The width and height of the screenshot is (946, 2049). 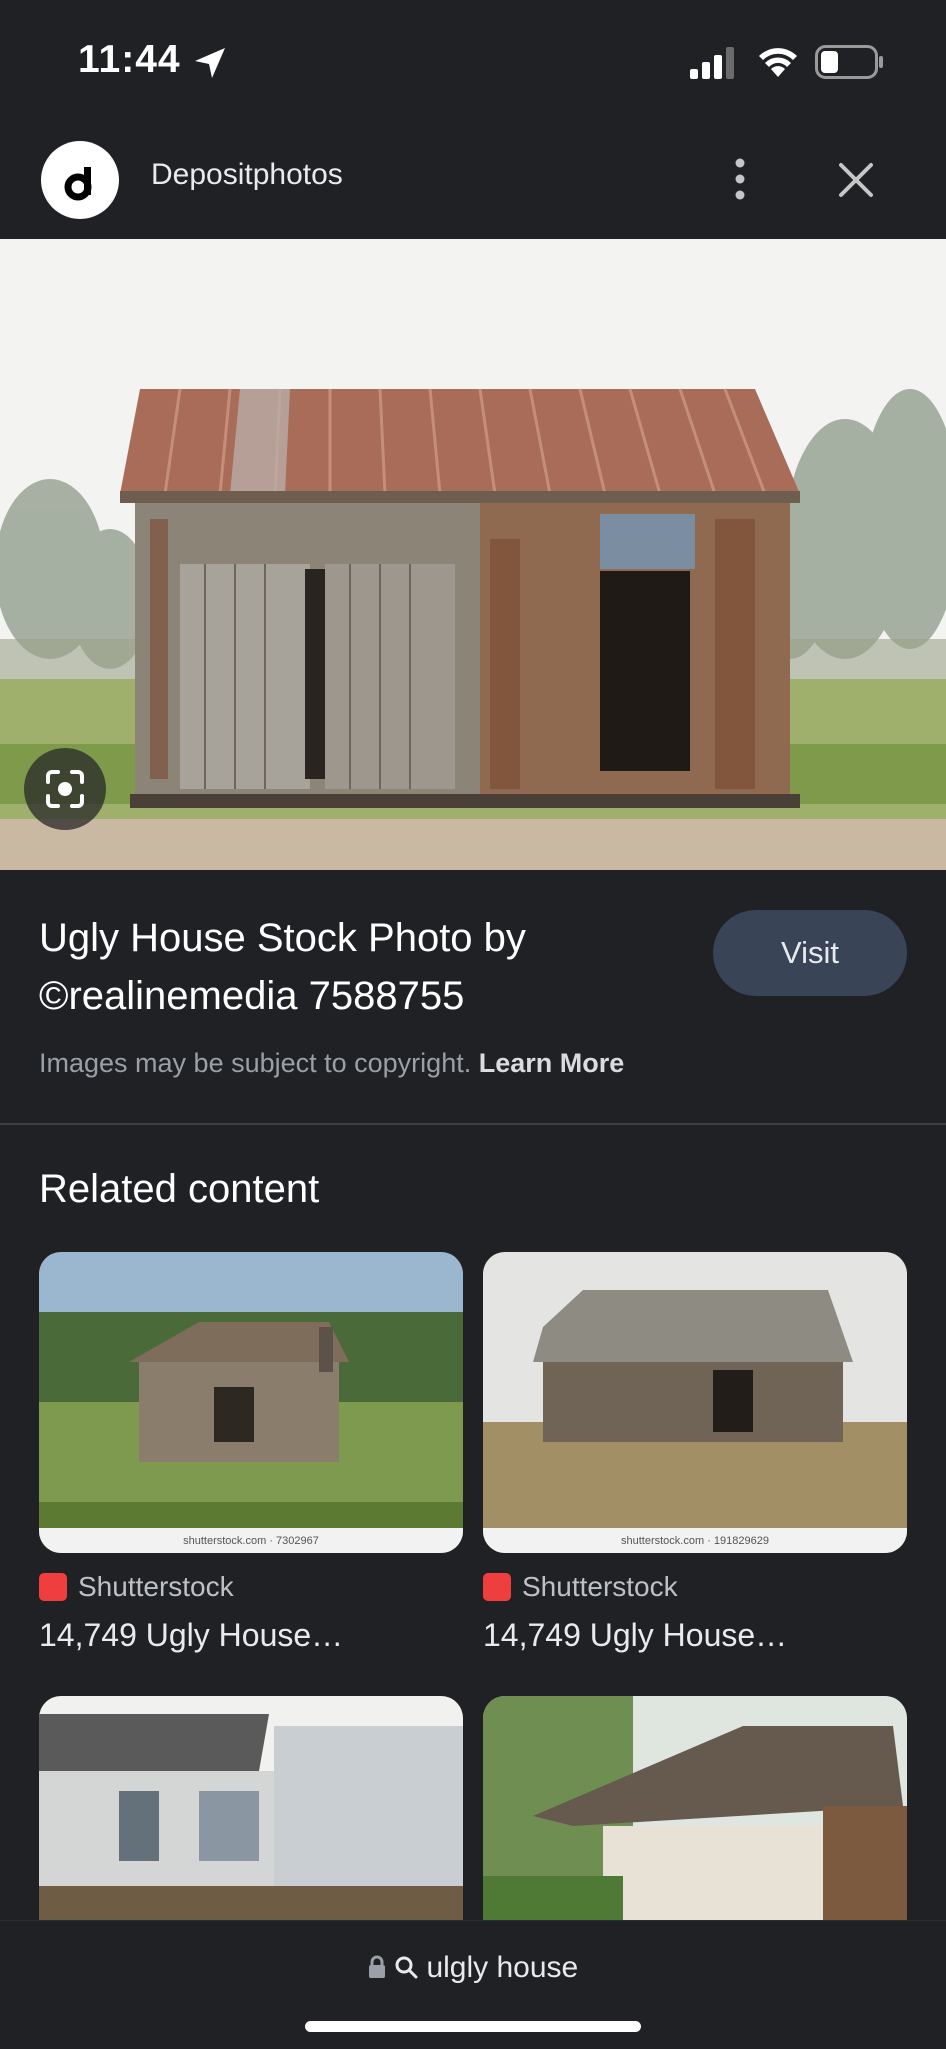 I want to click on lock-icon, so click(x=376, y=1966).